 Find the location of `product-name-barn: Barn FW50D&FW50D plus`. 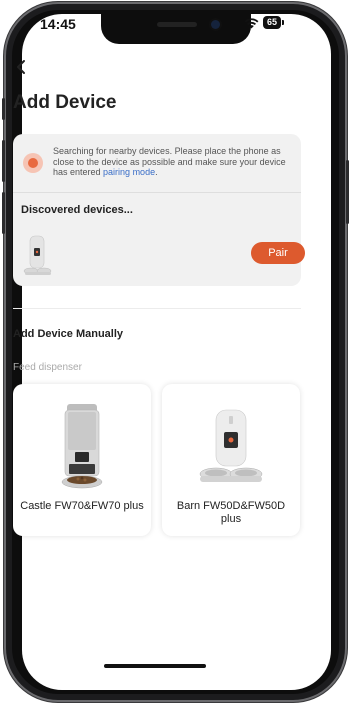

product-name-barn: Barn FW50D&FW50D plus is located at coordinates (231, 512).